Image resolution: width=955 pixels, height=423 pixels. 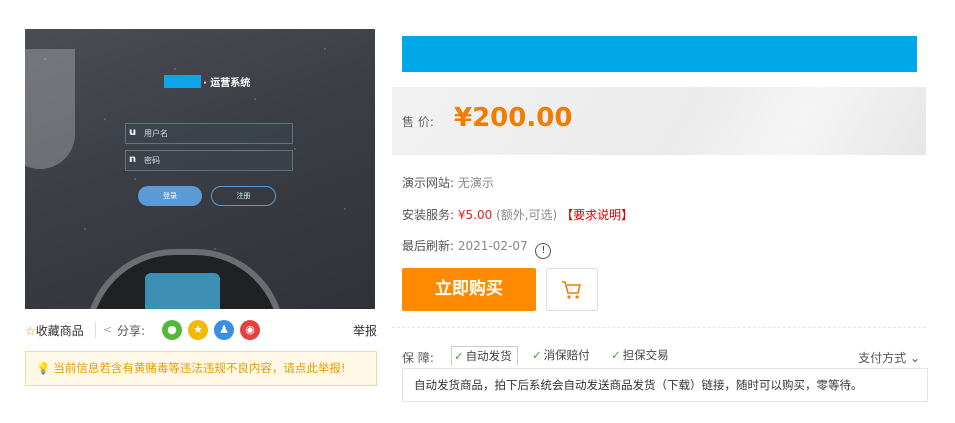 I want to click on guarantee-label: 保 障:, so click(x=418, y=358).